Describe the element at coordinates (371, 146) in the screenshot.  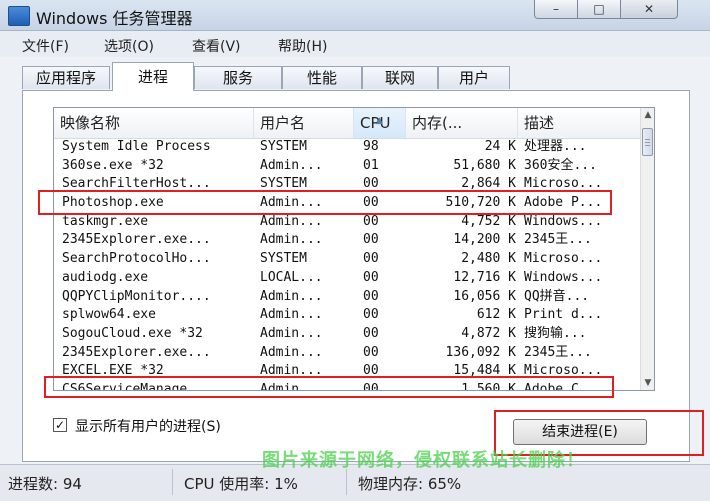
I see `cell-cpu: 98` at that location.